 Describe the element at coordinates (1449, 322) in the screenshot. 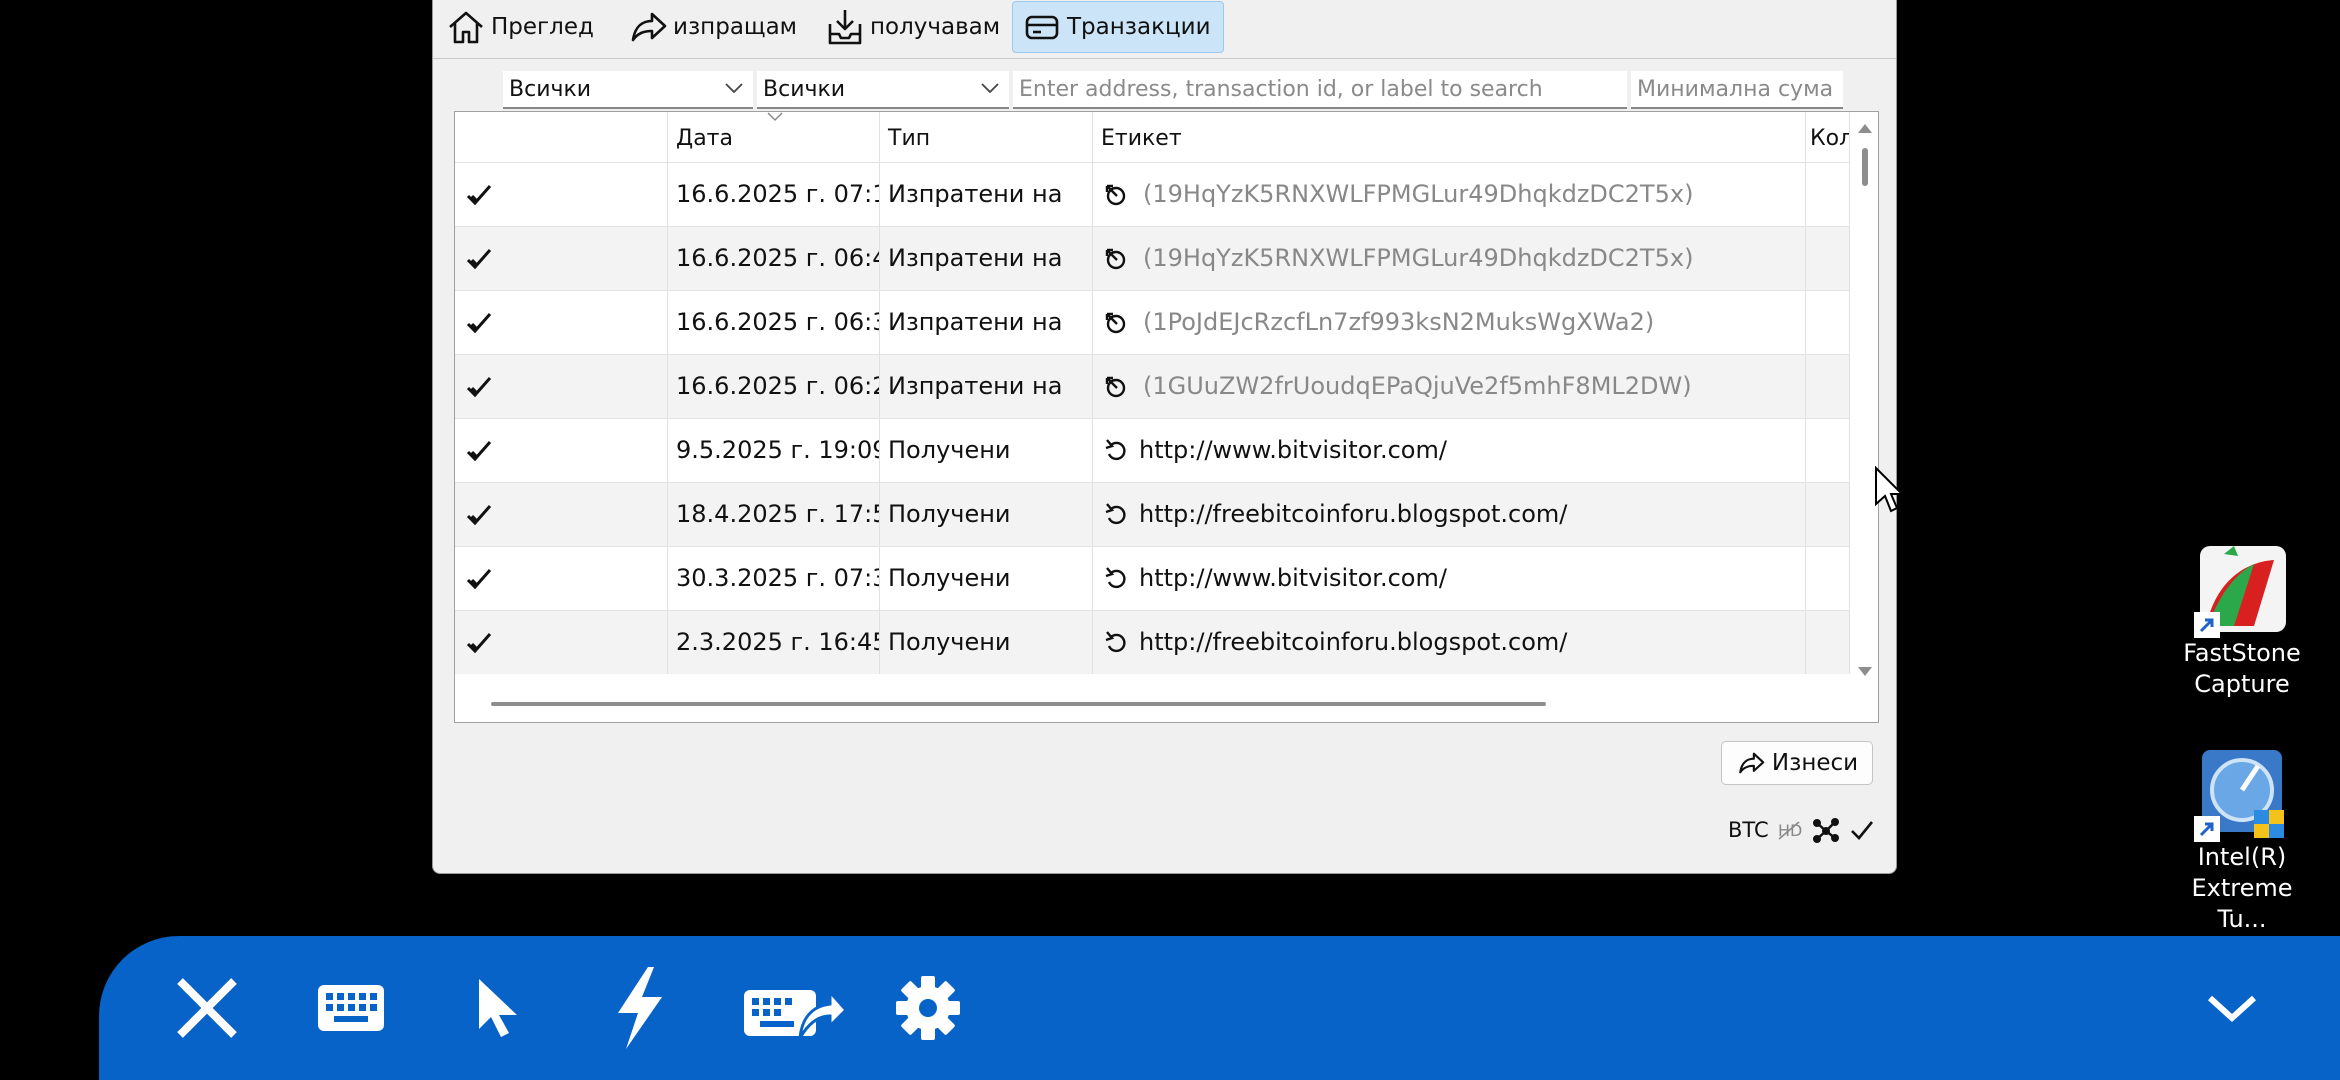

I see `label-cell: (1PoJdEJcRzcfLn7zf993ksN2MuksWgXWa2)` at that location.